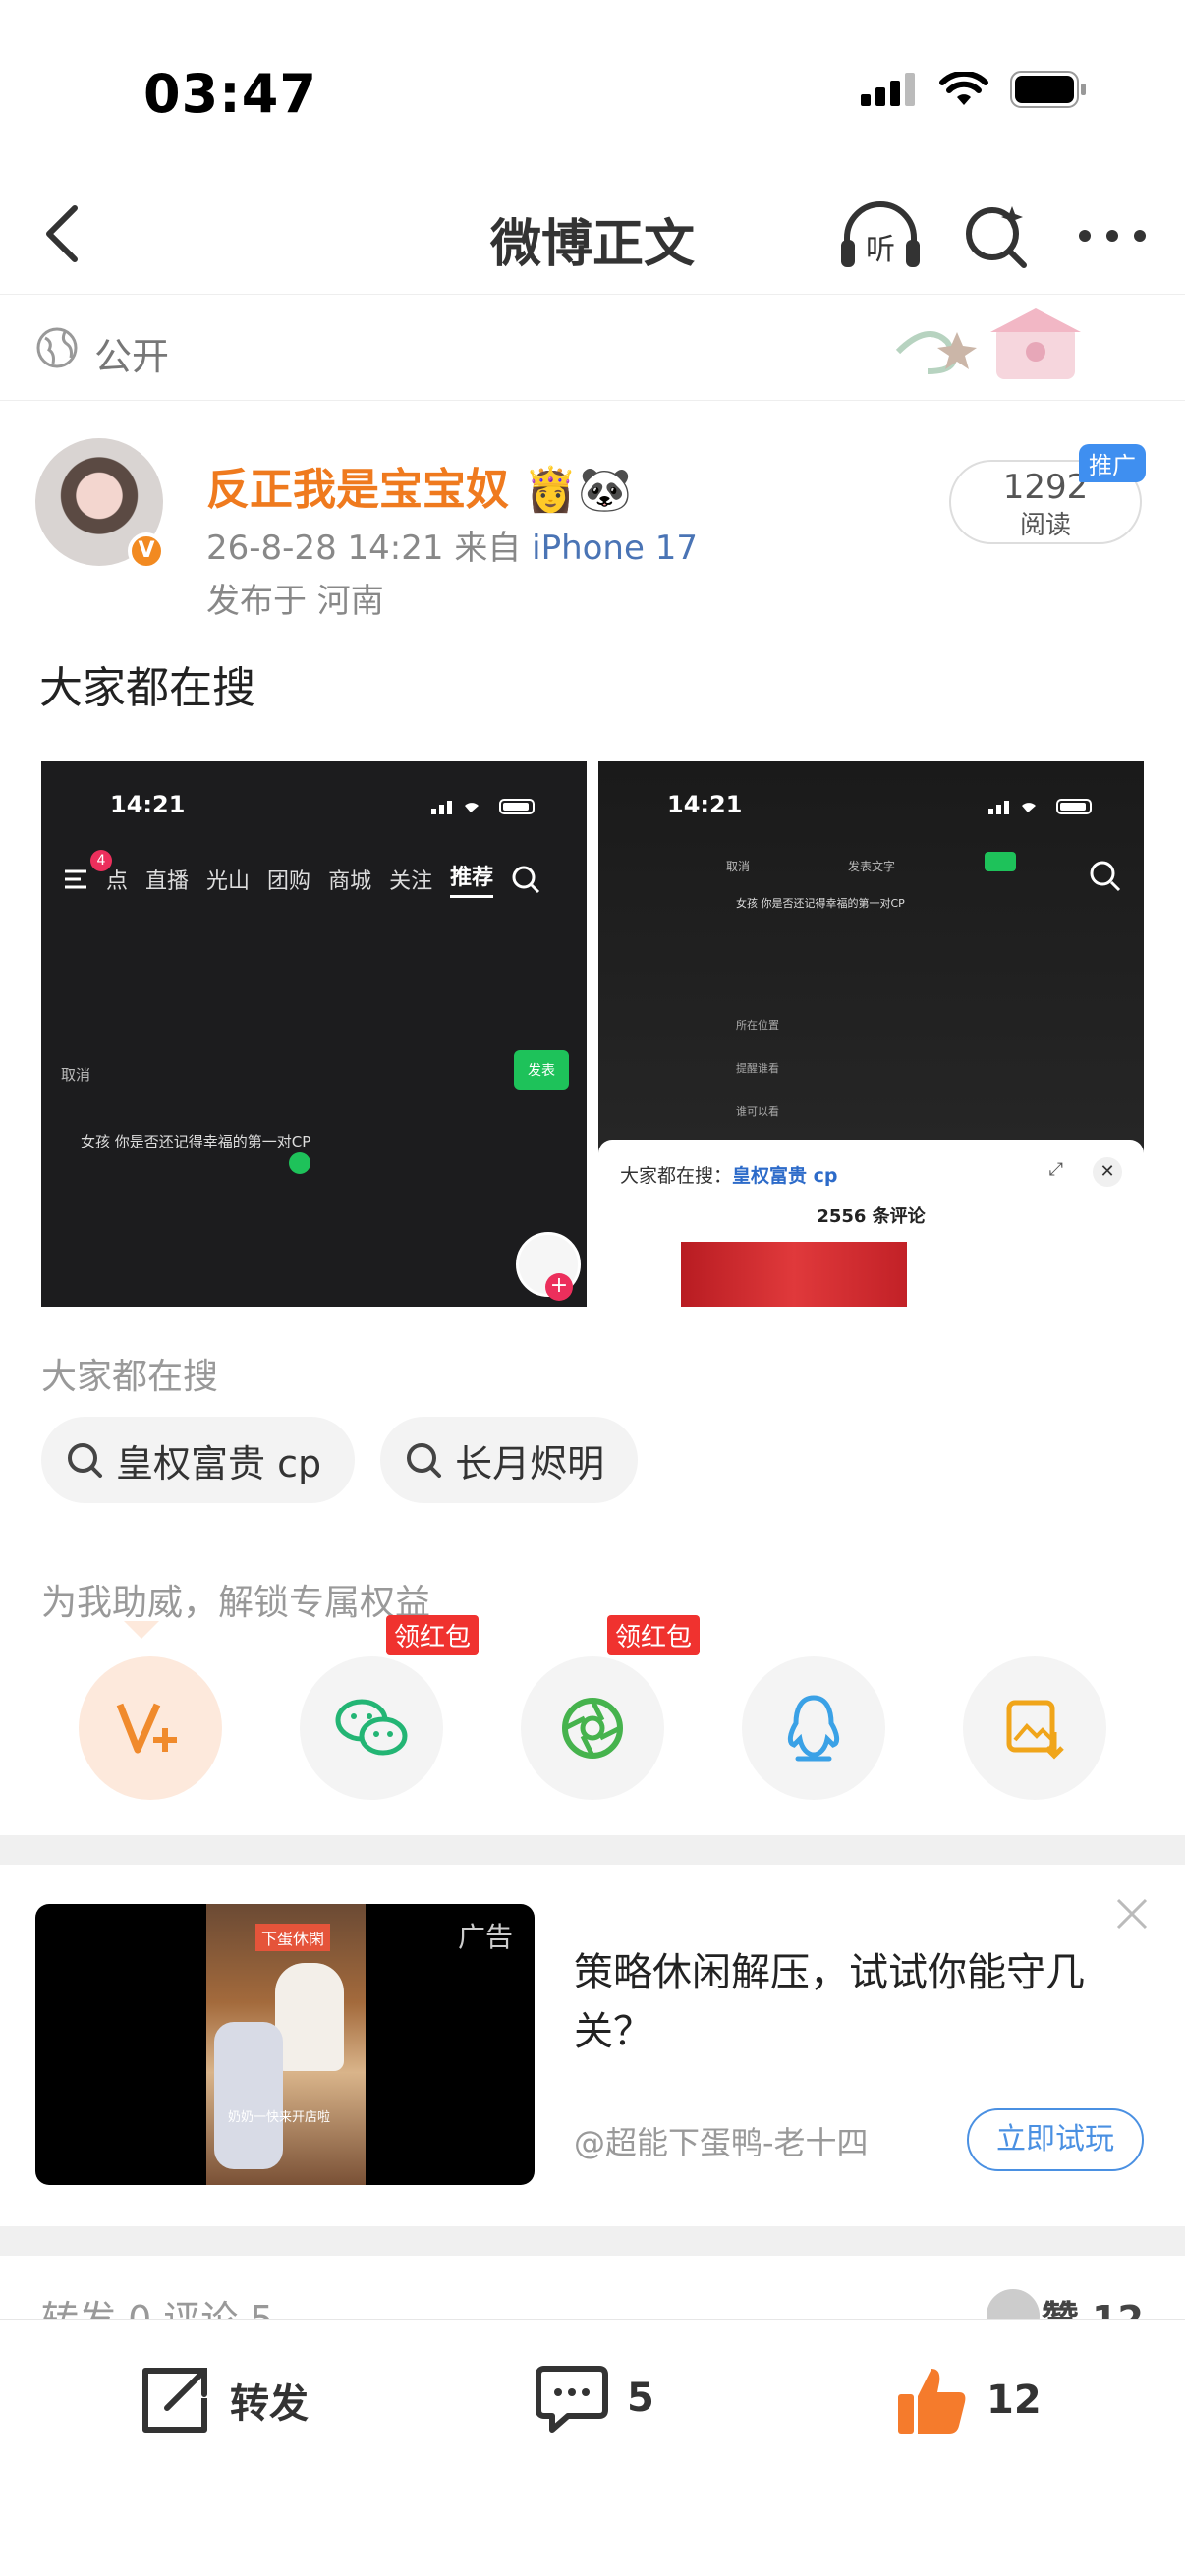 This screenshot has width=1185, height=2576. Describe the element at coordinates (722, 2140) in the screenshot. I see `ad-source: @超能下蛋鸭-老十四` at that location.